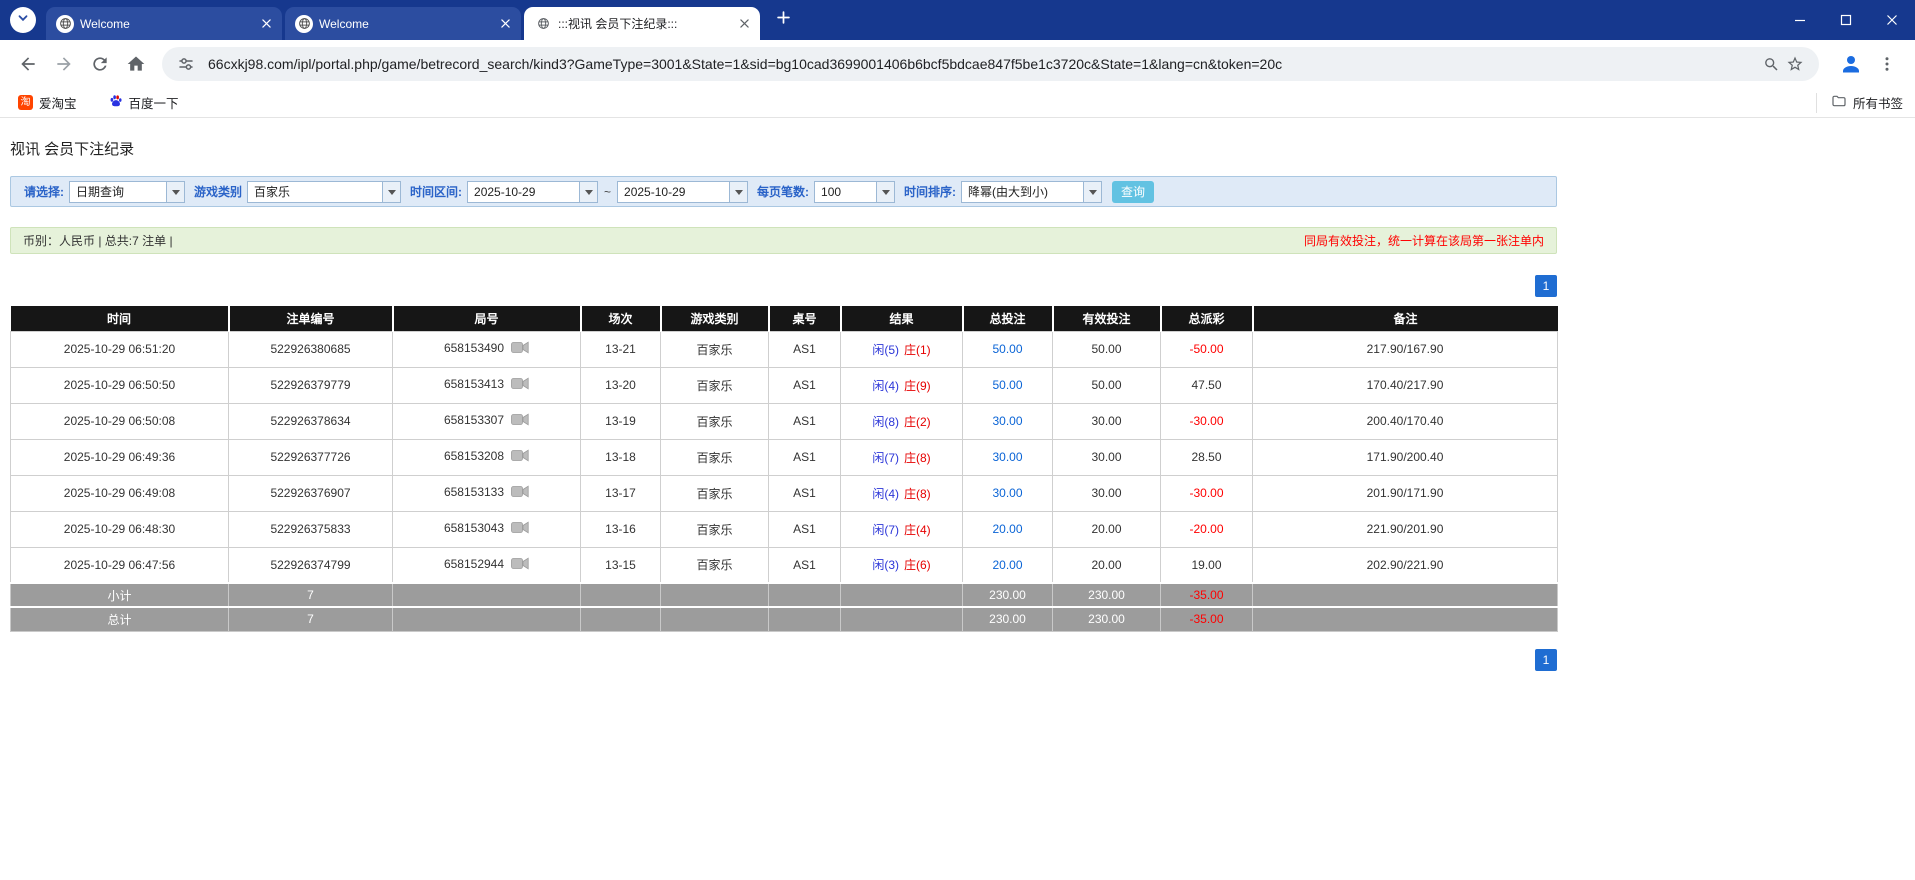  What do you see at coordinates (474, 384) in the screenshot?
I see `round-number: 658153413` at bounding box center [474, 384].